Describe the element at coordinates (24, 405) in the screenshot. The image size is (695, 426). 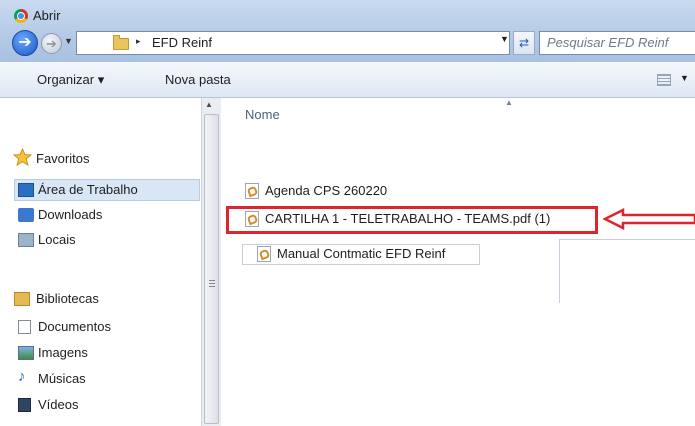
I see `videos-icon` at that location.